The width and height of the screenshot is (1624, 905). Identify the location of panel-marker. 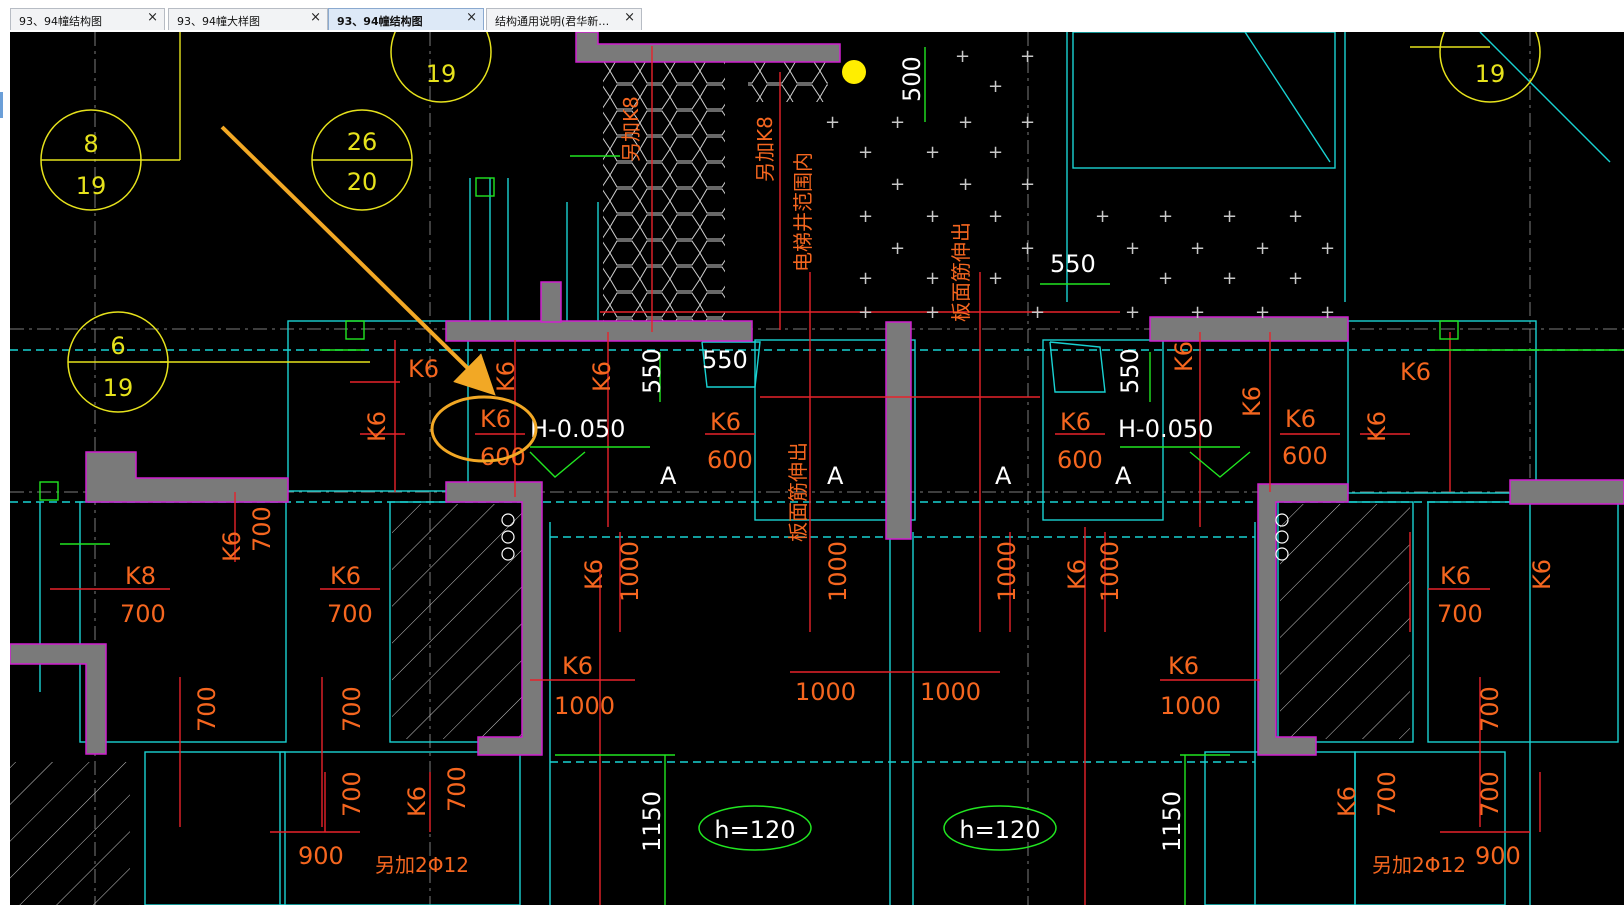
(1, 105).